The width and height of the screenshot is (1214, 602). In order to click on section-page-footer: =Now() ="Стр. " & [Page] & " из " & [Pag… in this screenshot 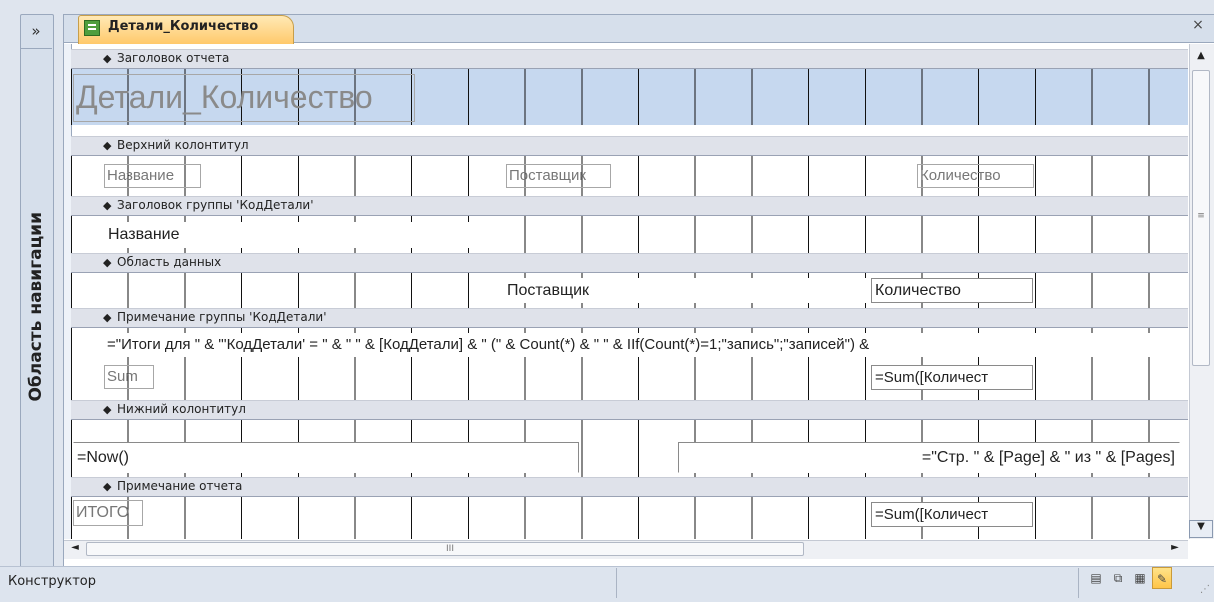, I will do `click(629, 448)`.